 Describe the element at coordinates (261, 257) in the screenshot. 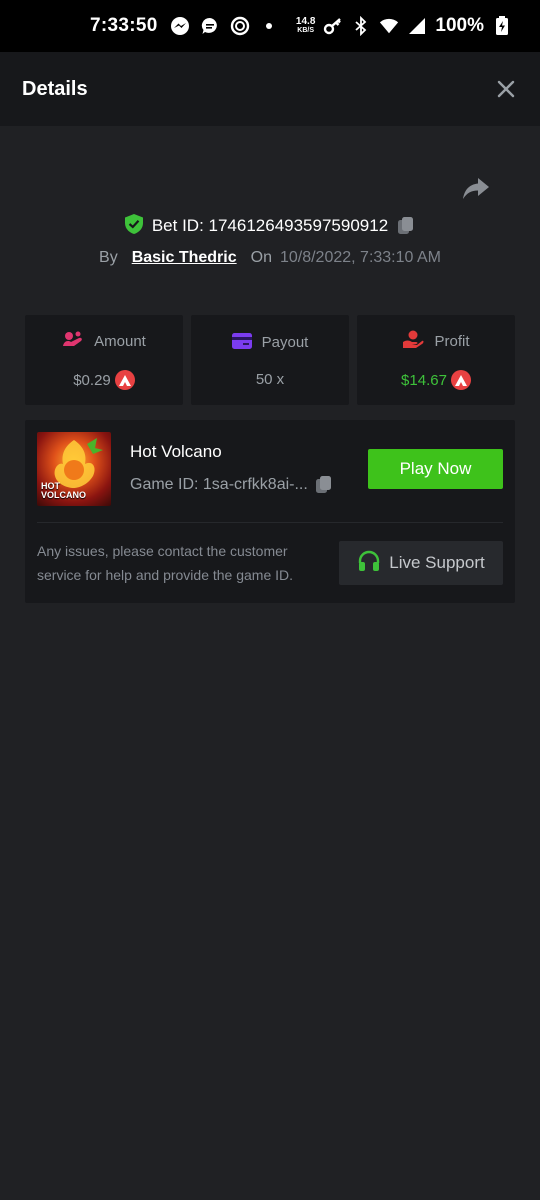

I see `on-label: On` at that location.